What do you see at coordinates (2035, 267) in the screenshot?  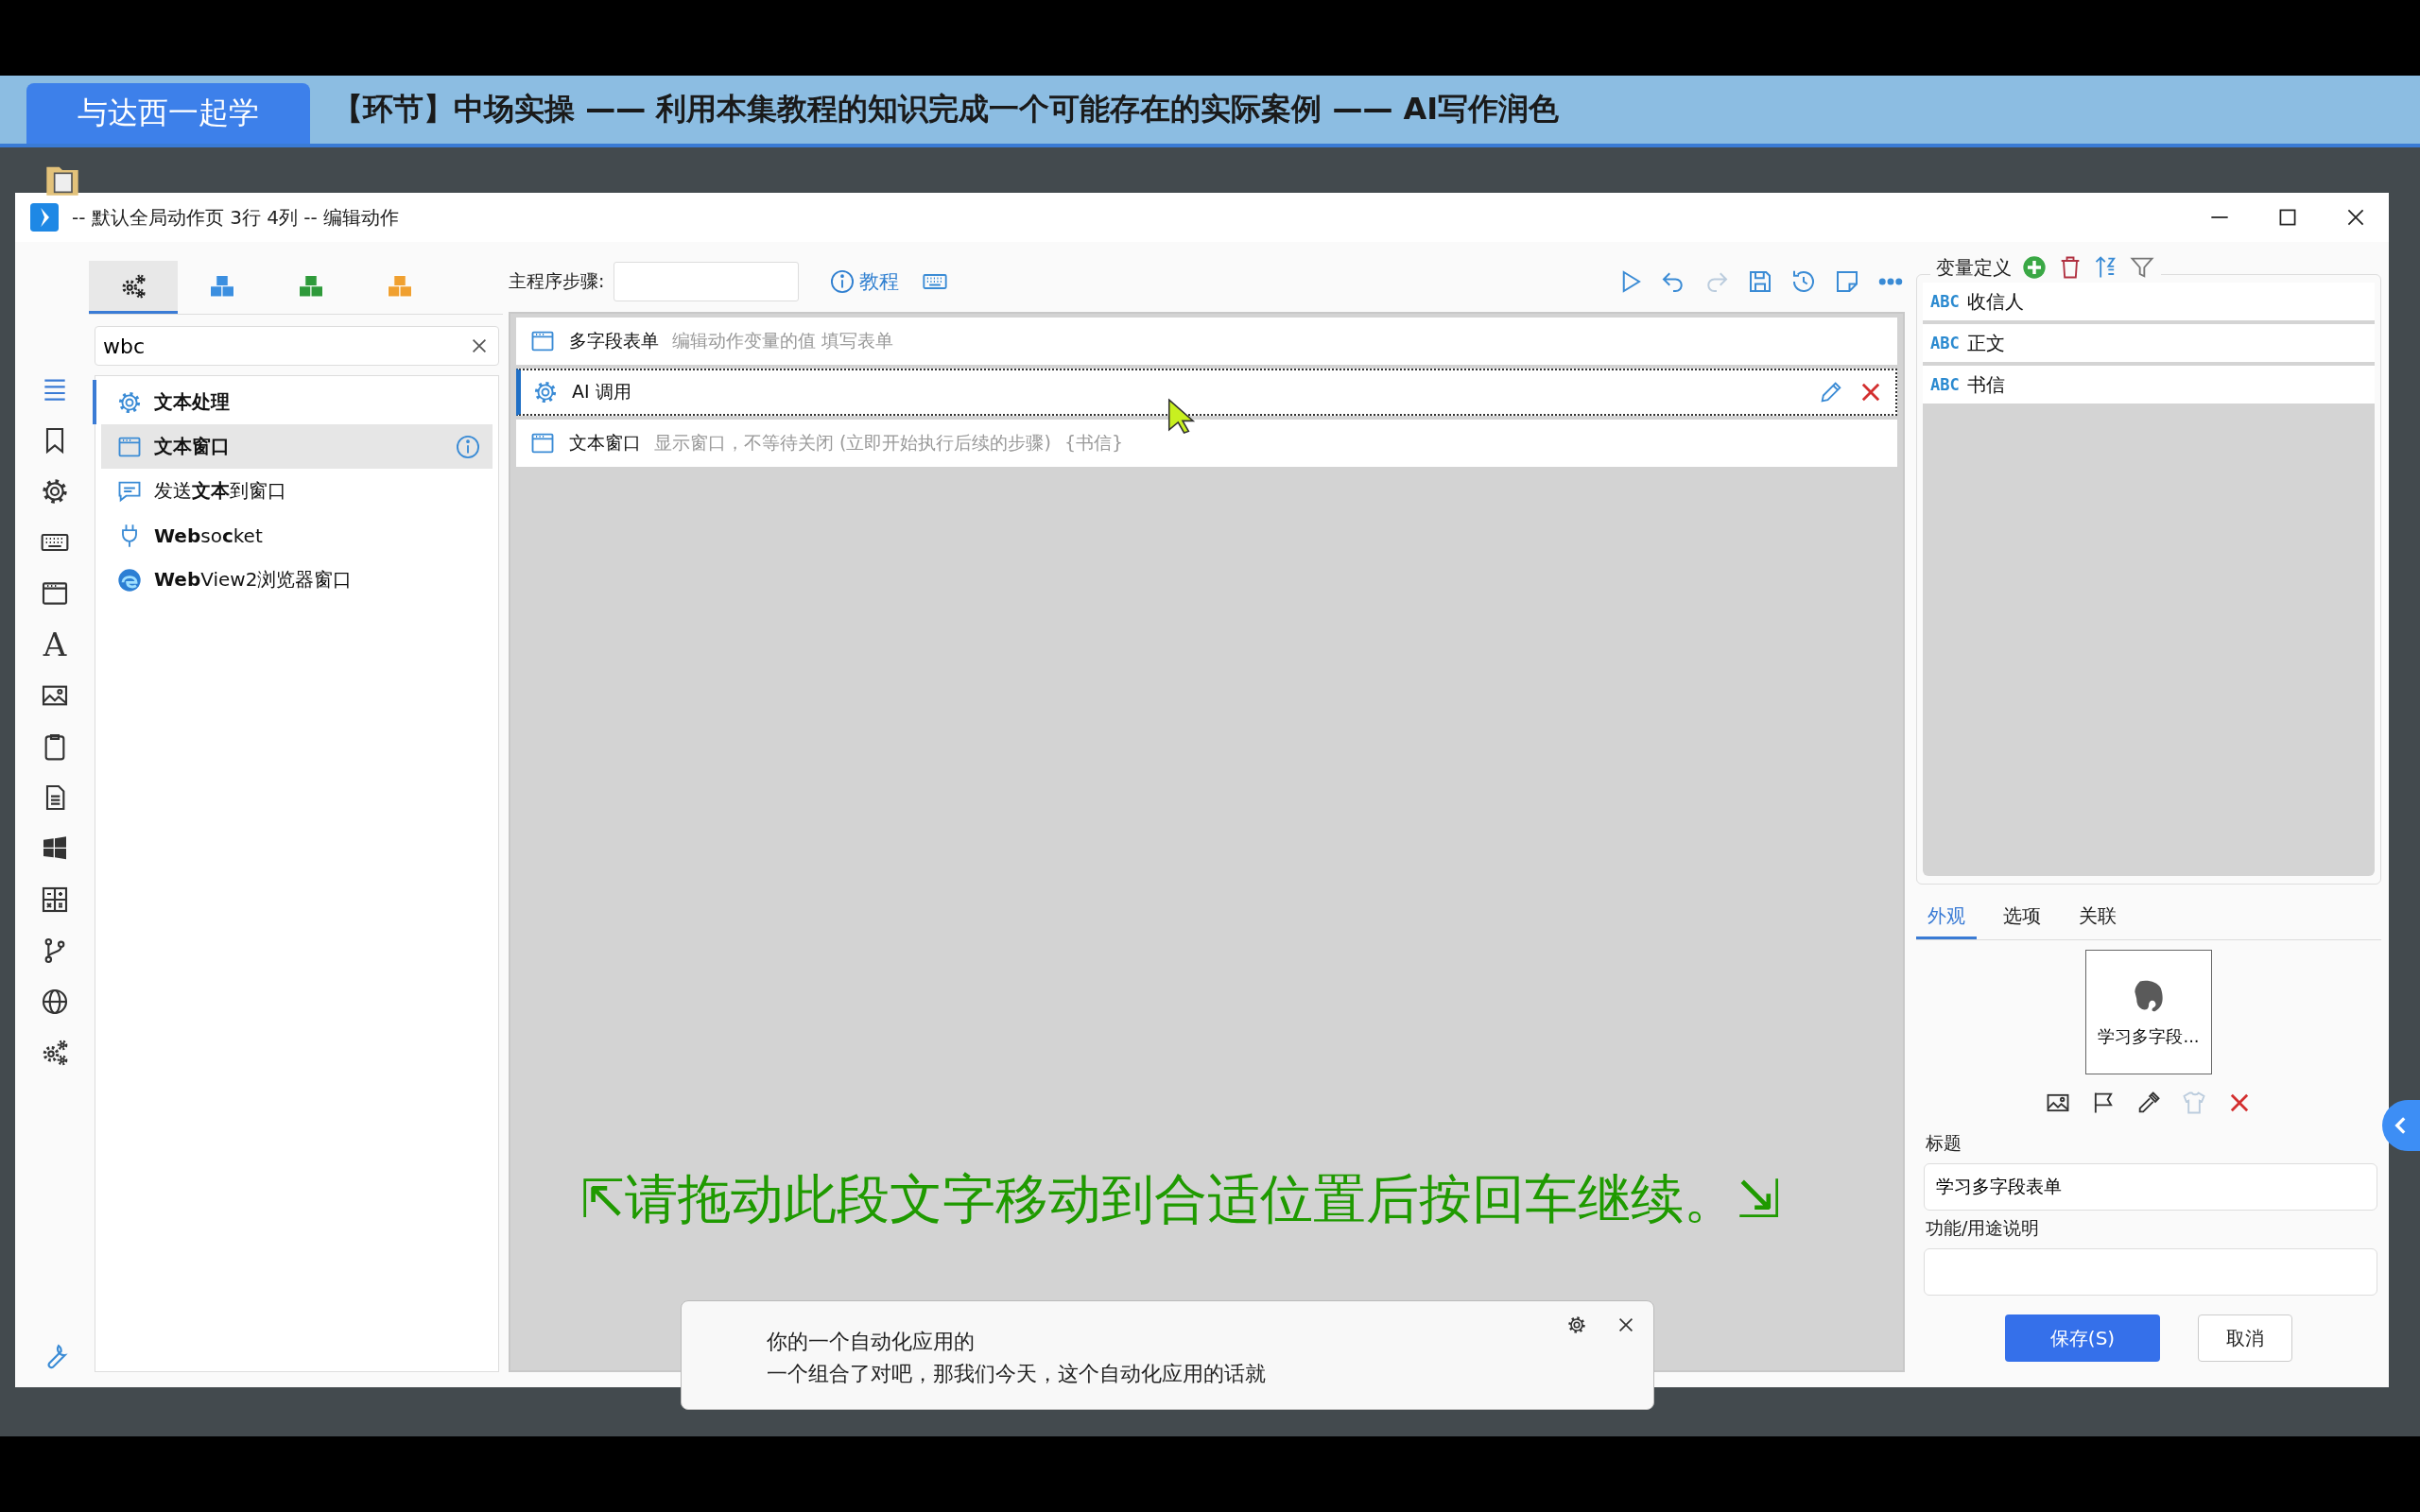 I see `add-icon` at bounding box center [2035, 267].